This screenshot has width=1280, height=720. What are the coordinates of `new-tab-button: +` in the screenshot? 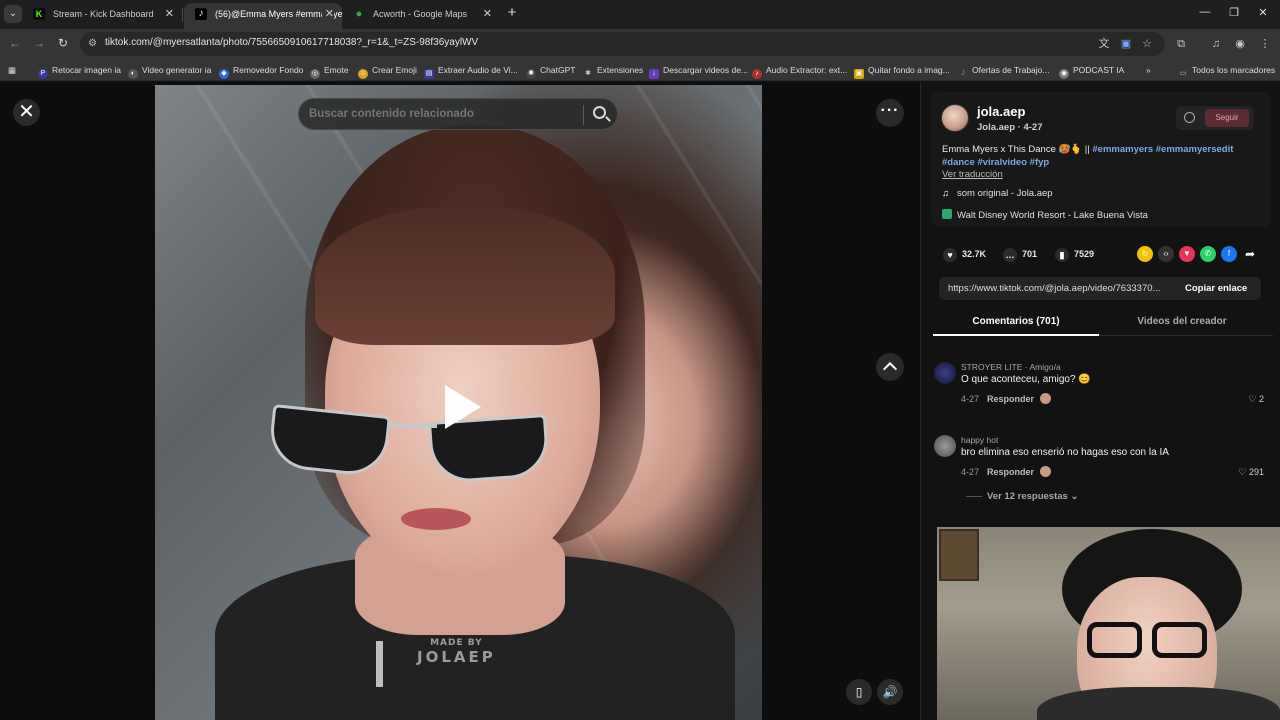 It's located at (512, 12).